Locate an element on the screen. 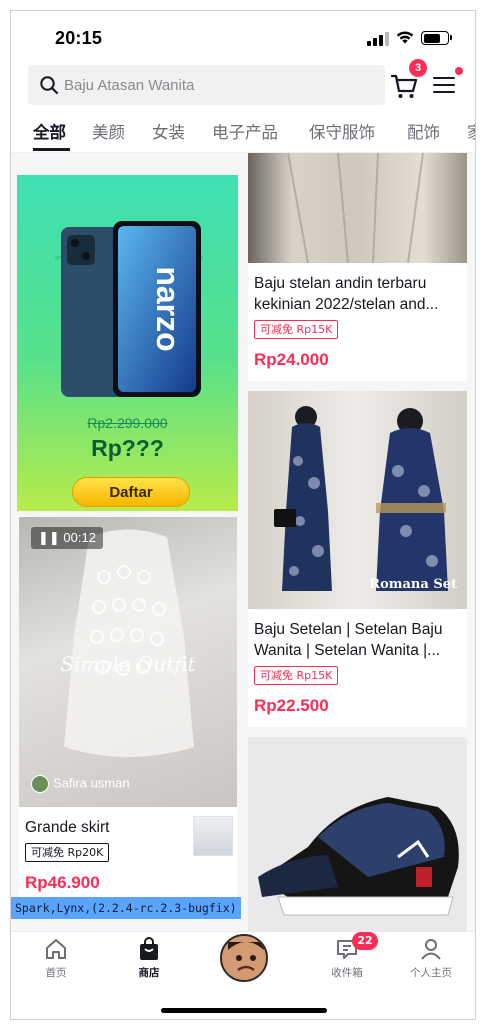 Image resolution: width=482 pixels, height=1030 pixels. author-name: Safira usman is located at coordinates (91, 783).